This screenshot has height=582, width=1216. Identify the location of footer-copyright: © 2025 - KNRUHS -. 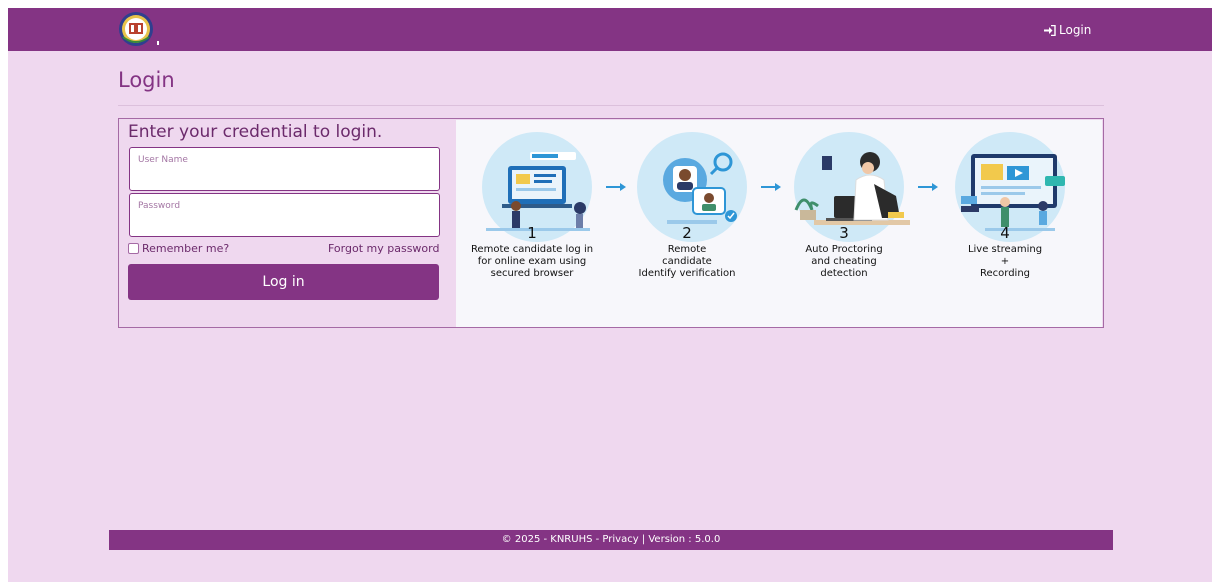
(552, 539).